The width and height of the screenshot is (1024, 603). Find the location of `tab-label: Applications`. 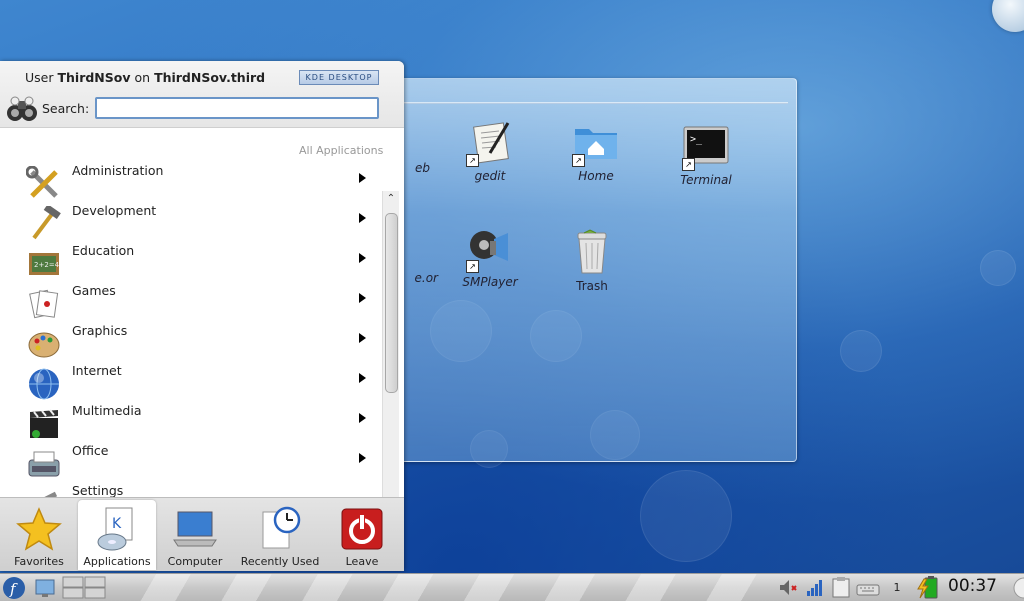

tab-label: Applications is located at coordinates (117, 561).